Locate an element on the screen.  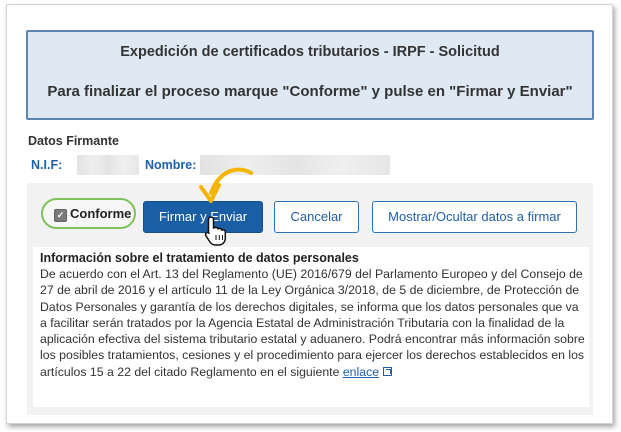
nif-label: N.I.F: is located at coordinates (47, 165).